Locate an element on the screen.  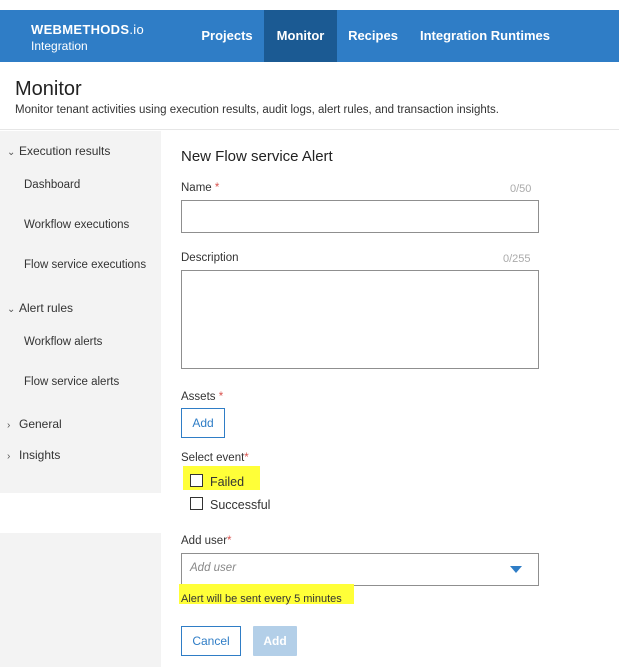
tab-monitor: Monitor is located at coordinates (300, 36).